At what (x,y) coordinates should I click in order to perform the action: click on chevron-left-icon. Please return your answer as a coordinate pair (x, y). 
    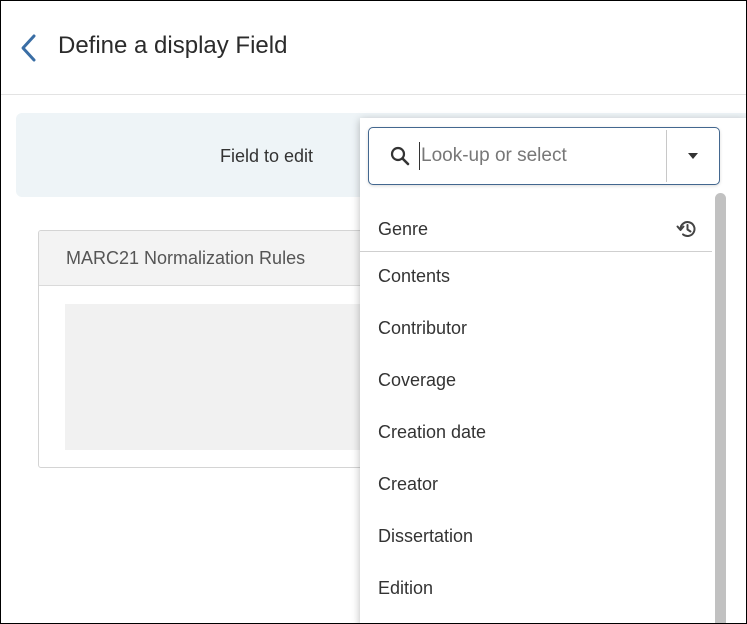
    Looking at the image, I should click on (28, 48).